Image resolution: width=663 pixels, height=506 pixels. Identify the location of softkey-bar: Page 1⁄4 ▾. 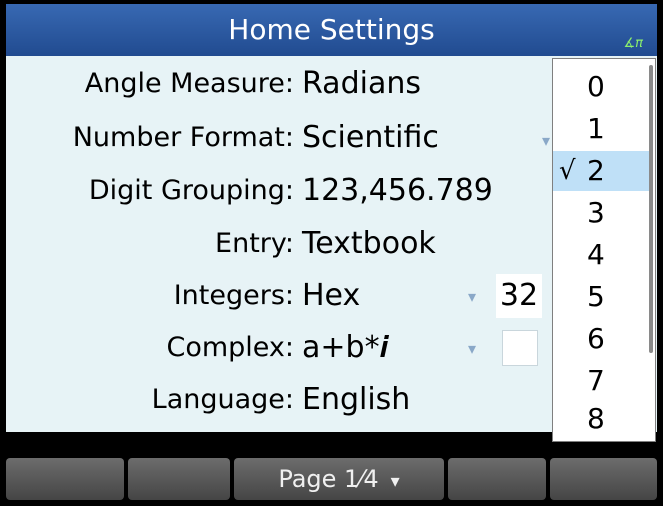
(331, 479).